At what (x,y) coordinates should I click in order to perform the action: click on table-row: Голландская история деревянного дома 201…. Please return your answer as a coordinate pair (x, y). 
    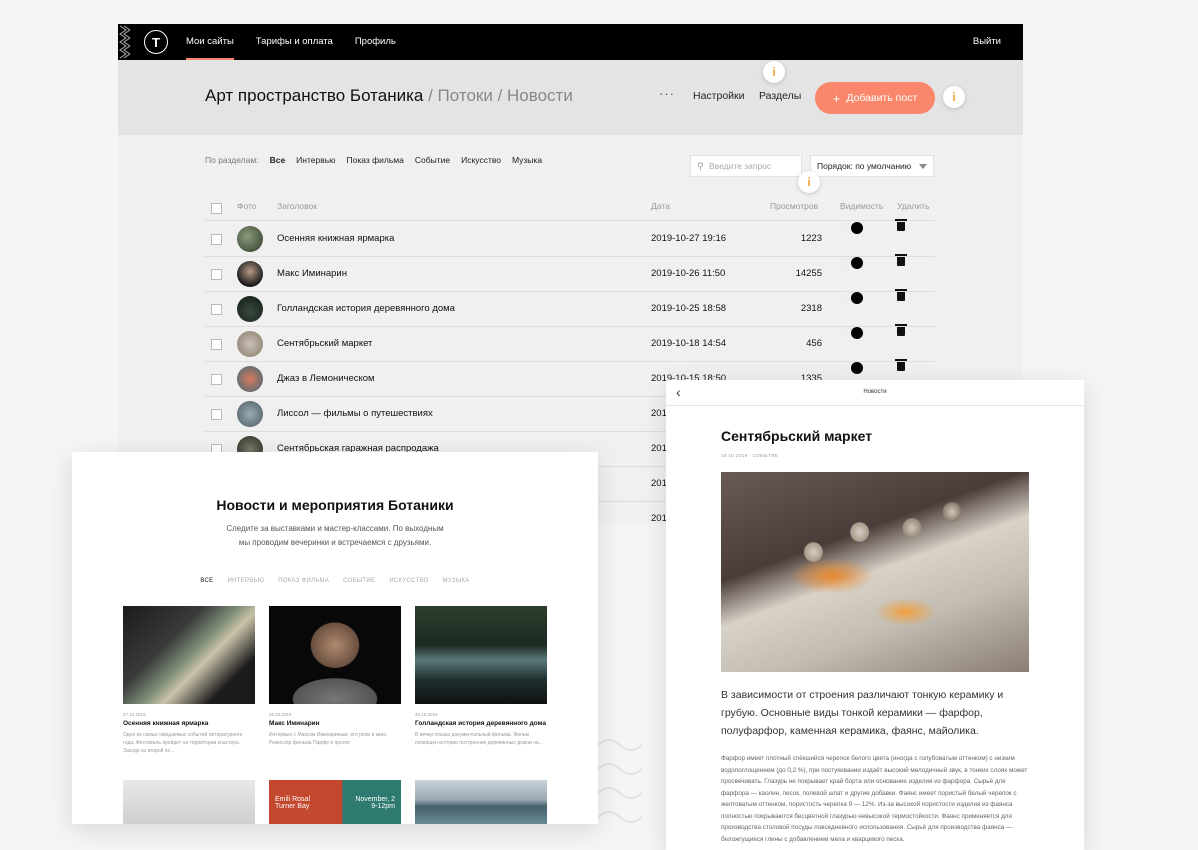
    Looking at the image, I should click on (570, 308).